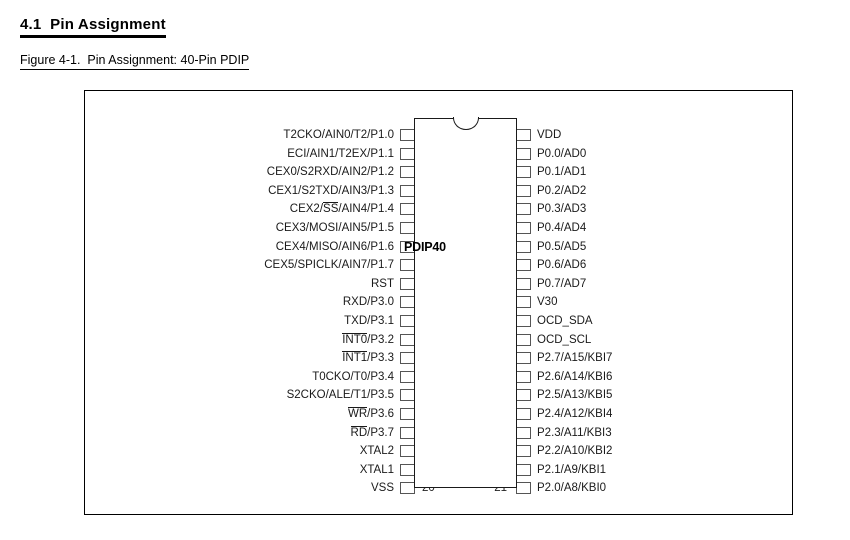 The image size is (850, 540). Describe the element at coordinates (329, 265) in the screenshot. I see `pin-label: CEX5/SPICLK/AIN7/P1.7` at that location.